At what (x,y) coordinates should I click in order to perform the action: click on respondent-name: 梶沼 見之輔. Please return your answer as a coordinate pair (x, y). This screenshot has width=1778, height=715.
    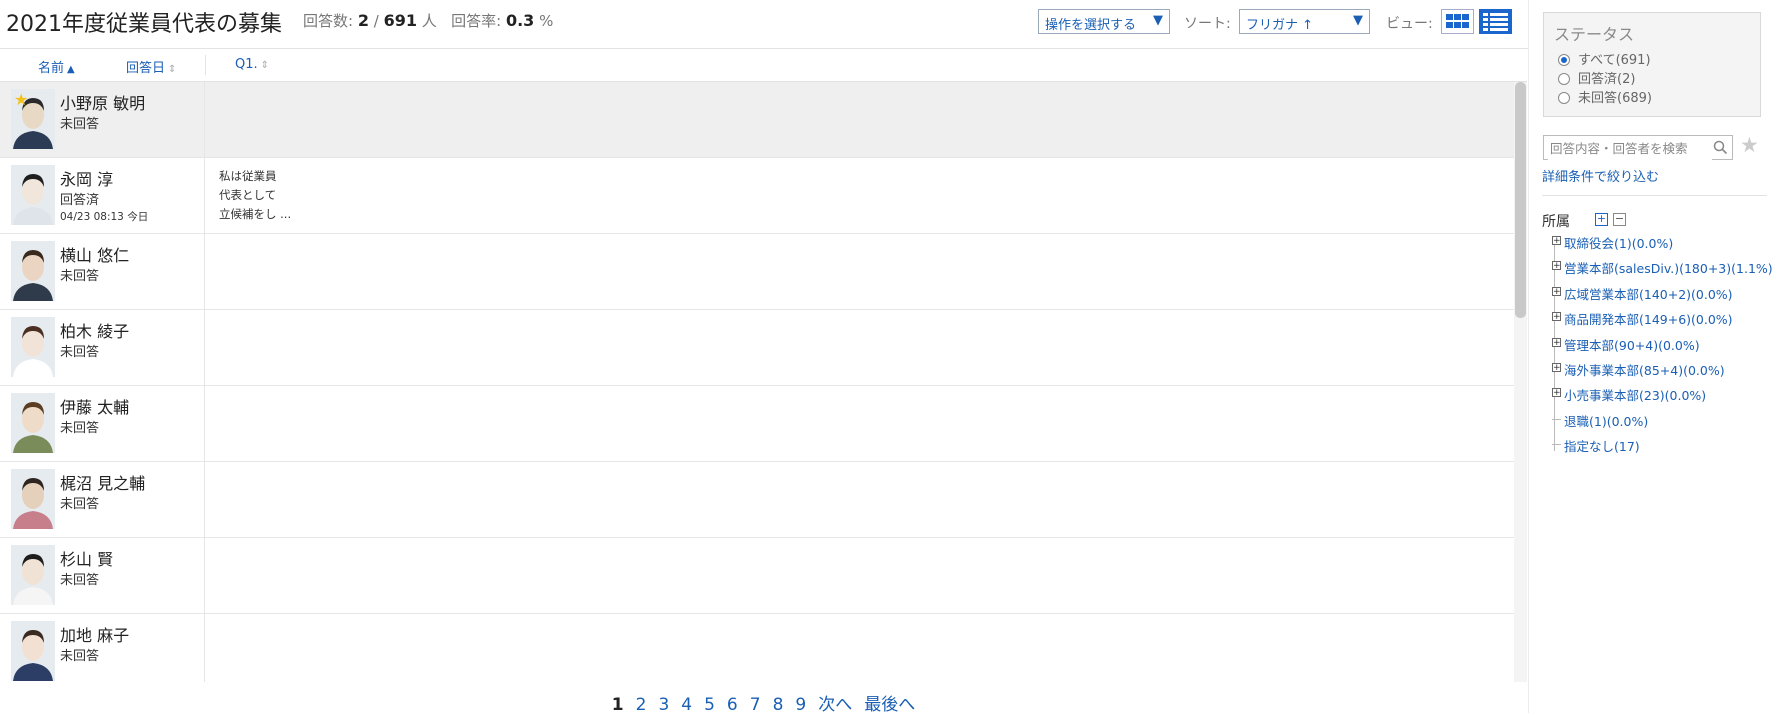
    Looking at the image, I should click on (102, 482).